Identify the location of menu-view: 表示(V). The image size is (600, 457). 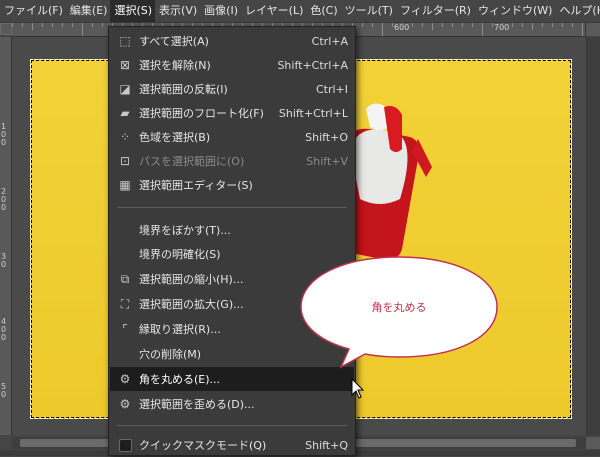
(177, 11).